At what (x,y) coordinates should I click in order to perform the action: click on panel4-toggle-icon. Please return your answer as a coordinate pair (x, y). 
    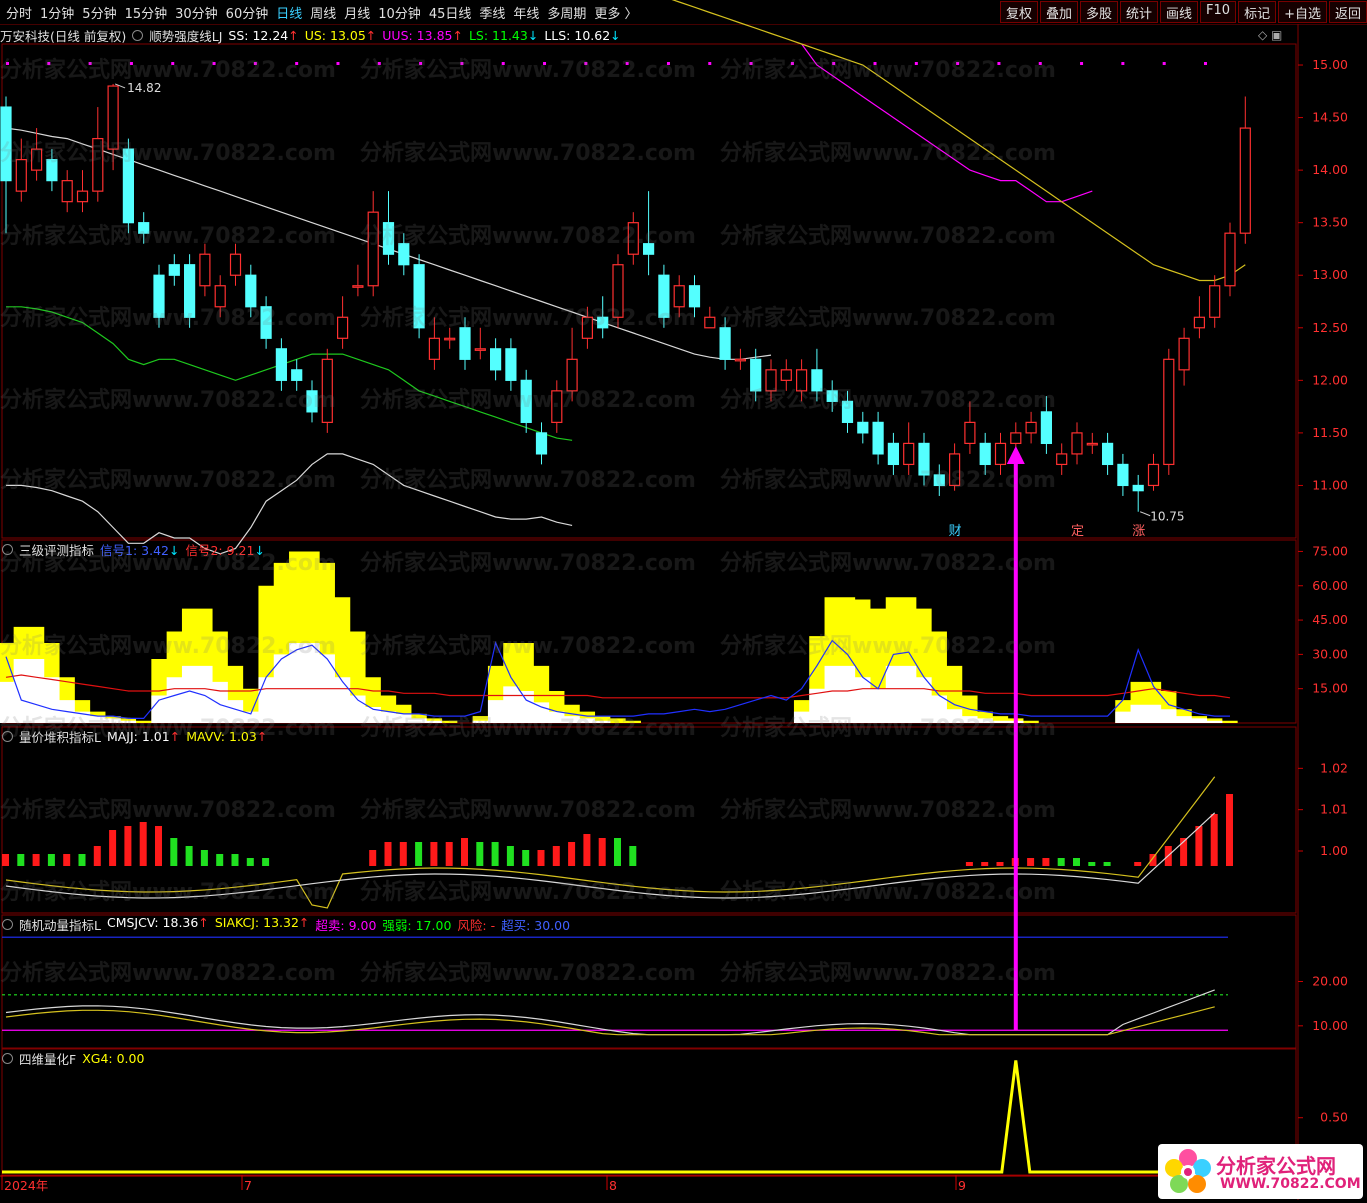
    Looking at the image, I should click on (7, 924).